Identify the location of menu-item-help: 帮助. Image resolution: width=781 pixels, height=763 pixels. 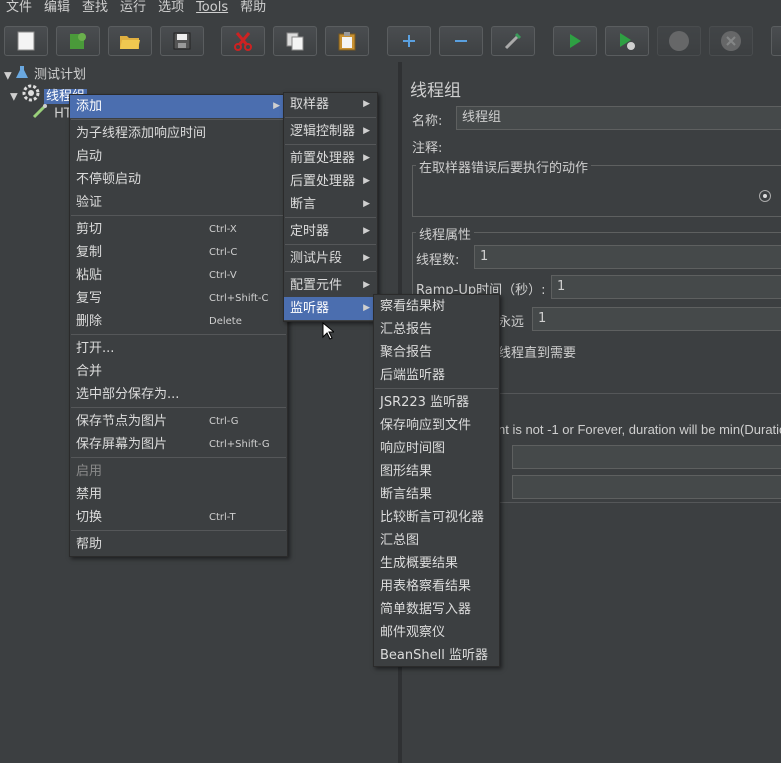
(178, 544).